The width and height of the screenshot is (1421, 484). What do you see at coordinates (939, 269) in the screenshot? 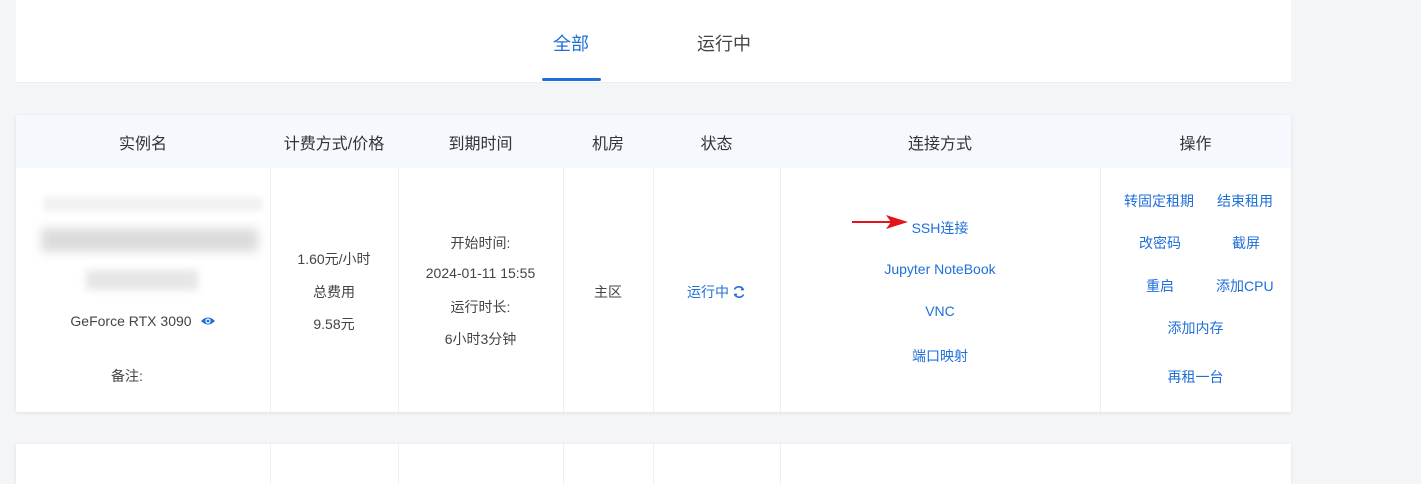
I see `jupyter-link: Jupyter NoteBook` at bounding box center [939, 269].